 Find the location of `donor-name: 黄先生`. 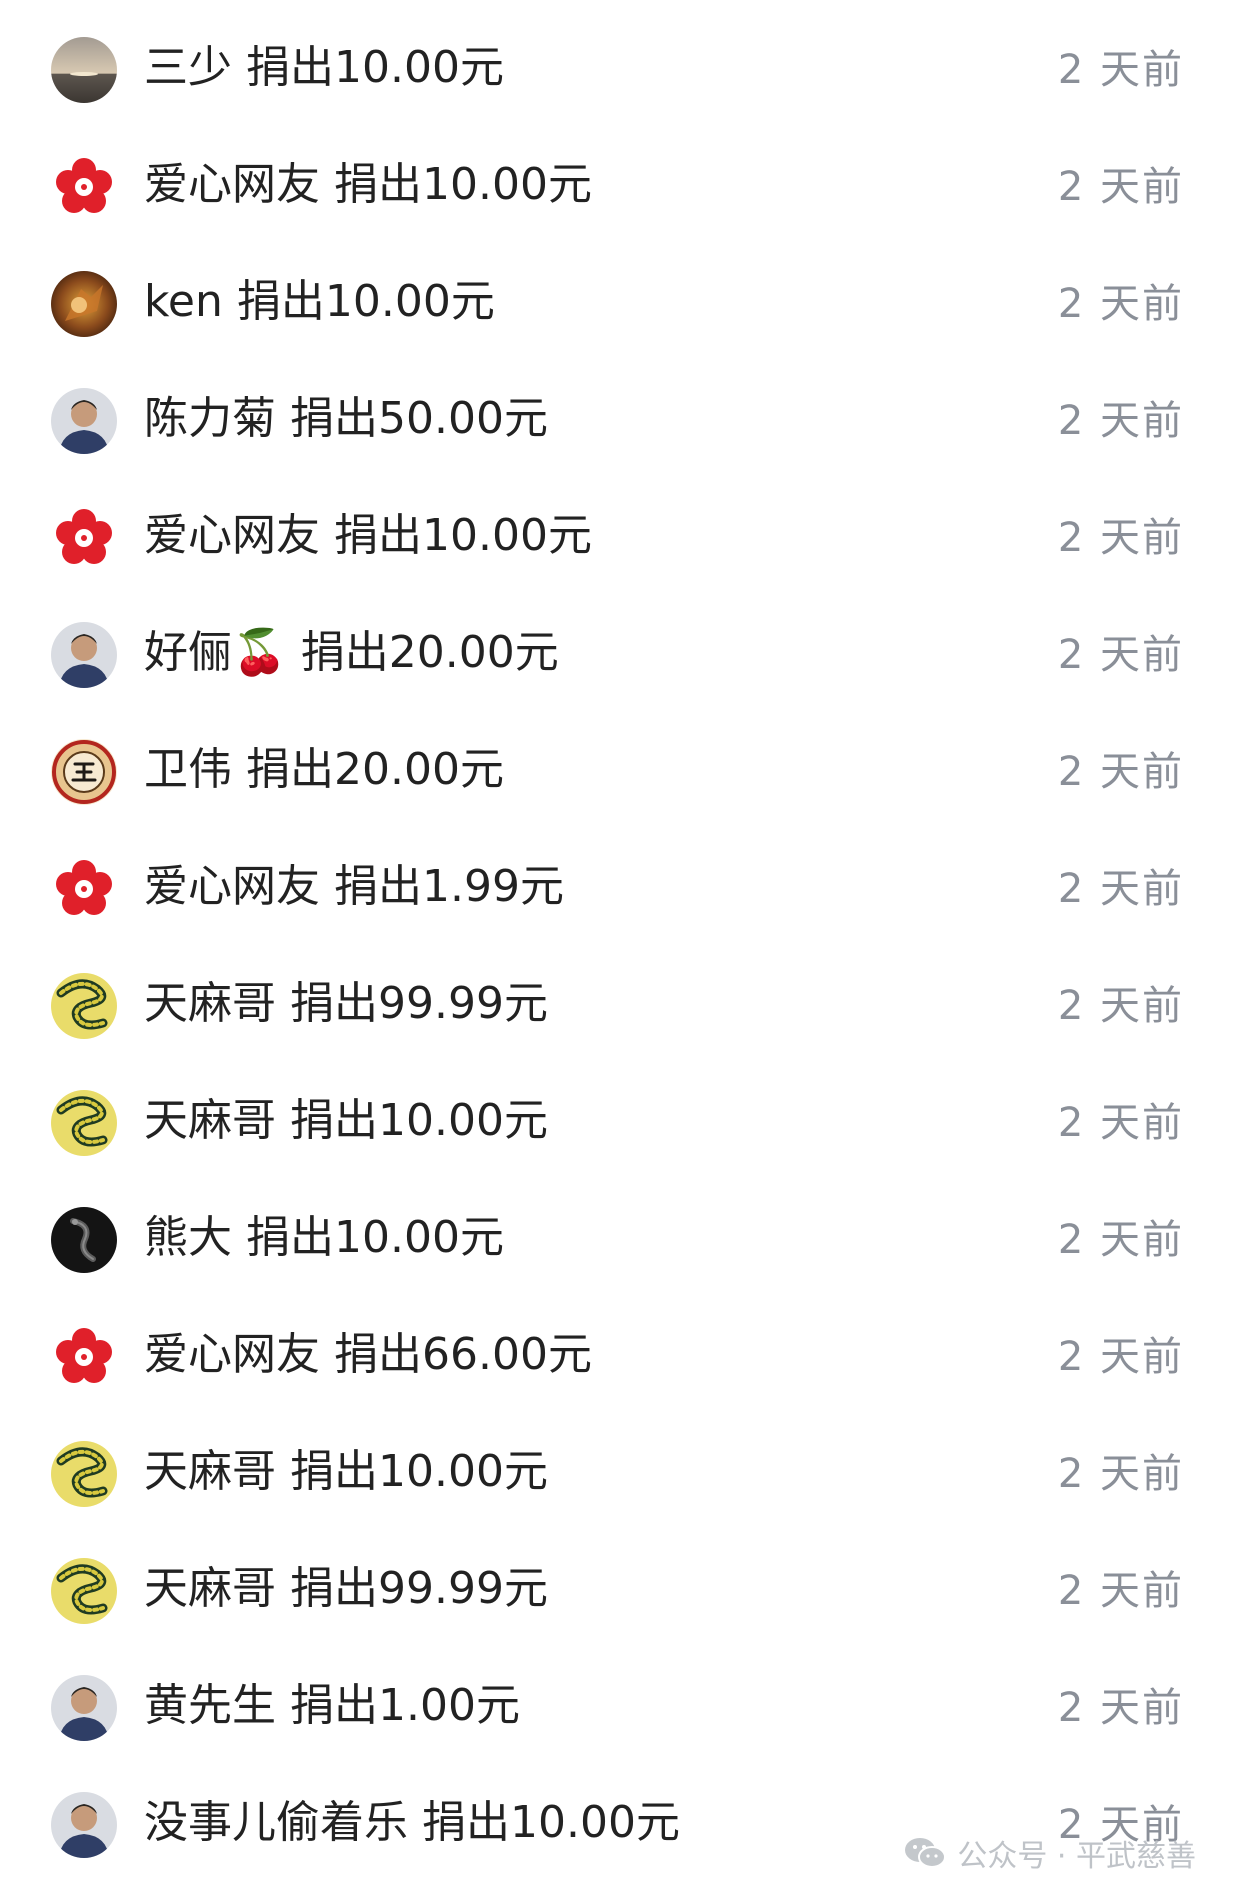

donor-name: 黄先生 is located at coordinates (210, 1705).